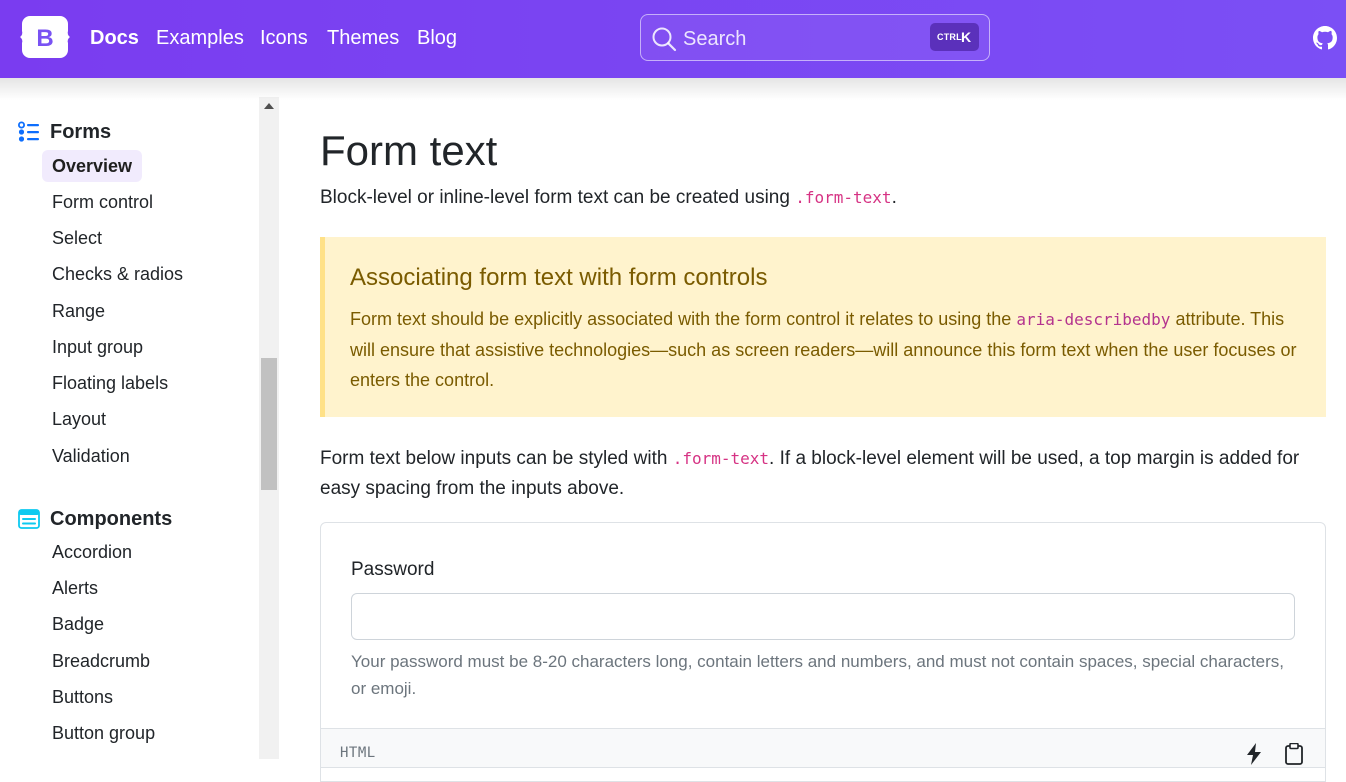 The image size is (1346, 782). I want to click on brand-letter: B, so click(44, 38).